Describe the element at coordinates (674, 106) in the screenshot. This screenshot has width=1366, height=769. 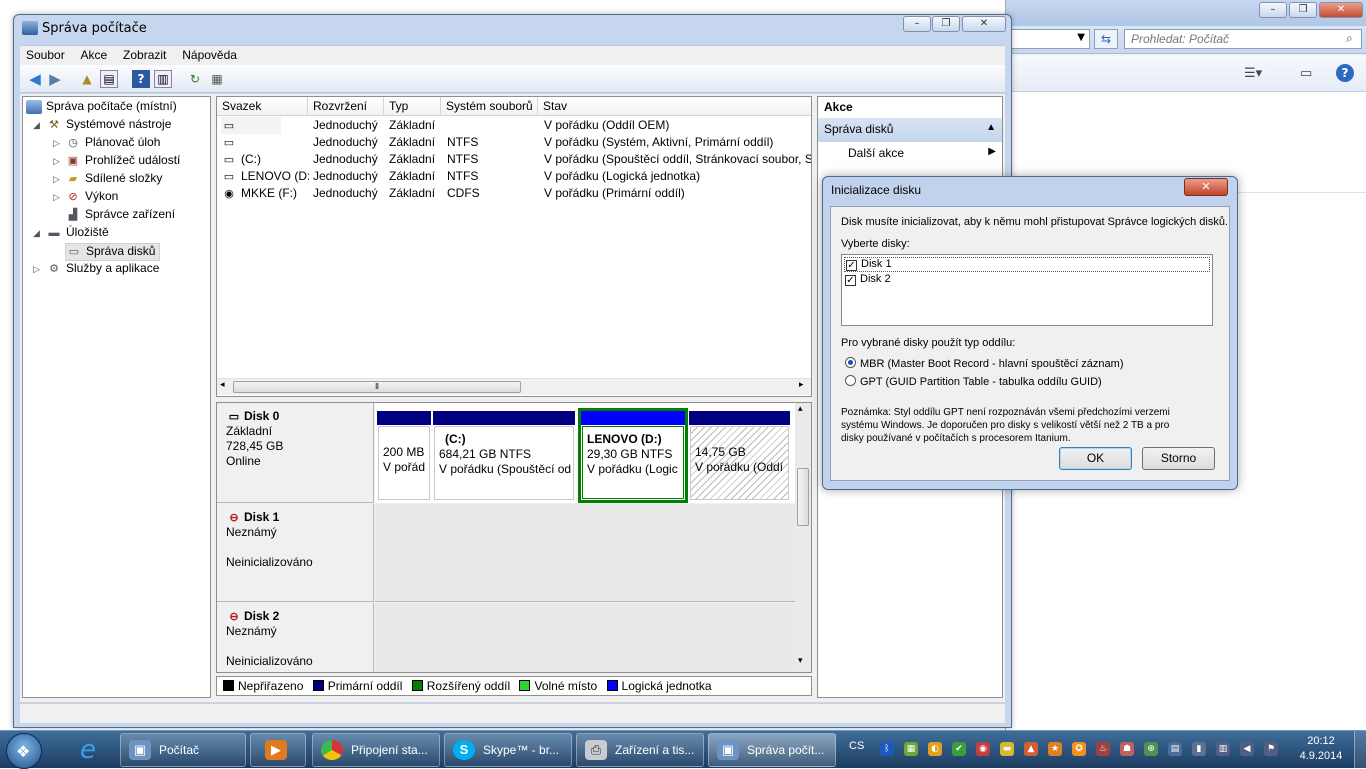
I see `column-header-status: Stav` at that location.